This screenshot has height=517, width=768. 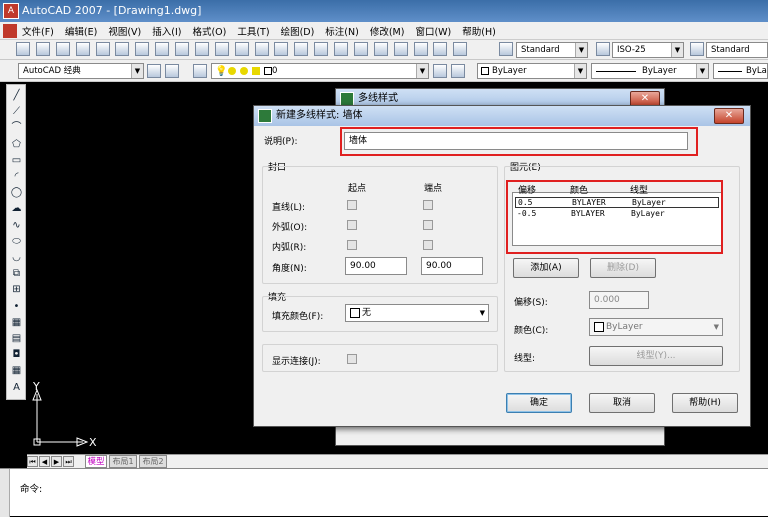 What do you see at coordinates (241, 49) in the screenshot?
I see `redo-icon` at bounding box center [241, 49].